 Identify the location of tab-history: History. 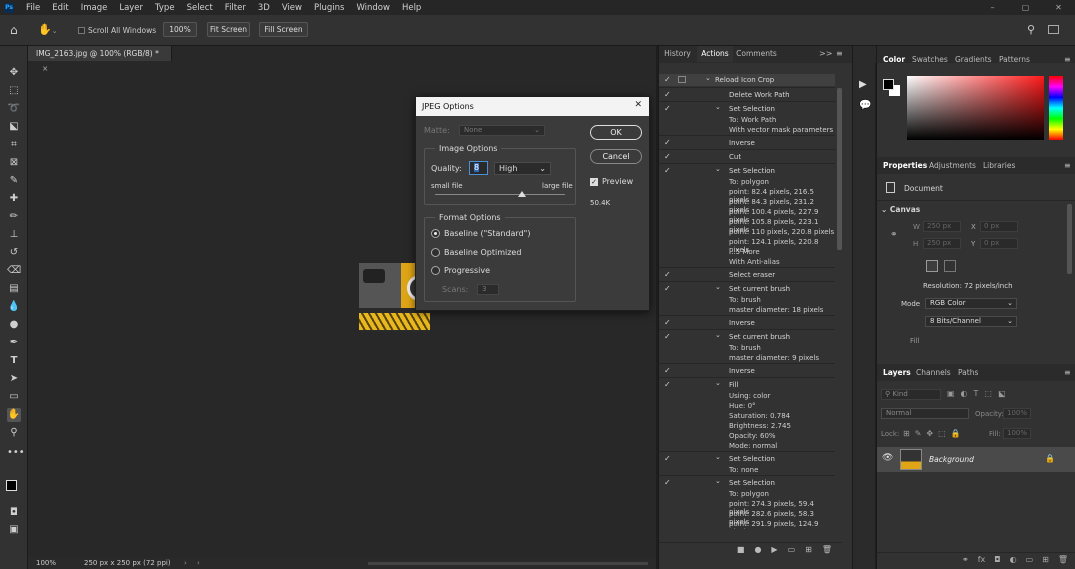
(677, 54).